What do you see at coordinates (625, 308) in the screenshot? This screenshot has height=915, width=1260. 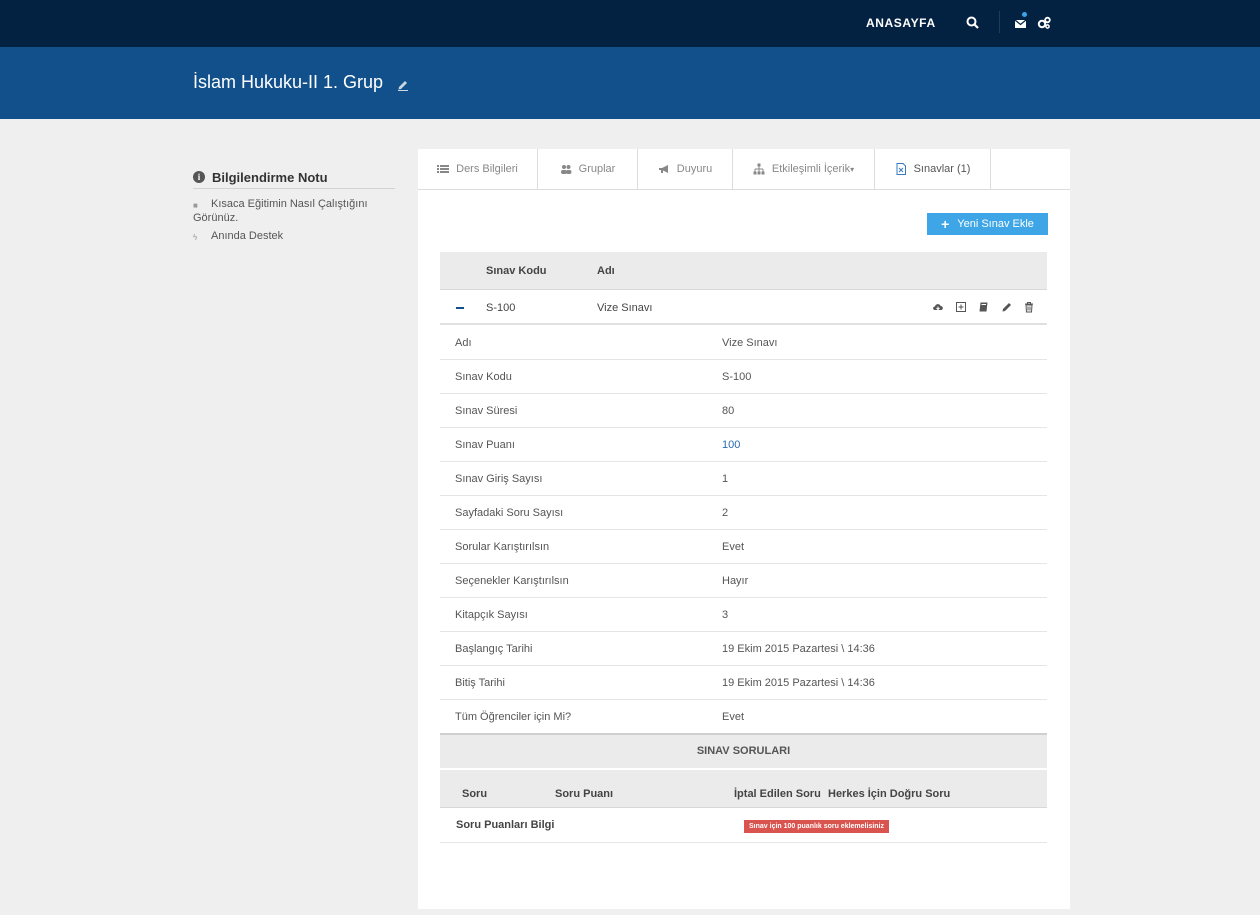 I see `exam-name: Vize Sınavı` at bounding box center [625, 308].